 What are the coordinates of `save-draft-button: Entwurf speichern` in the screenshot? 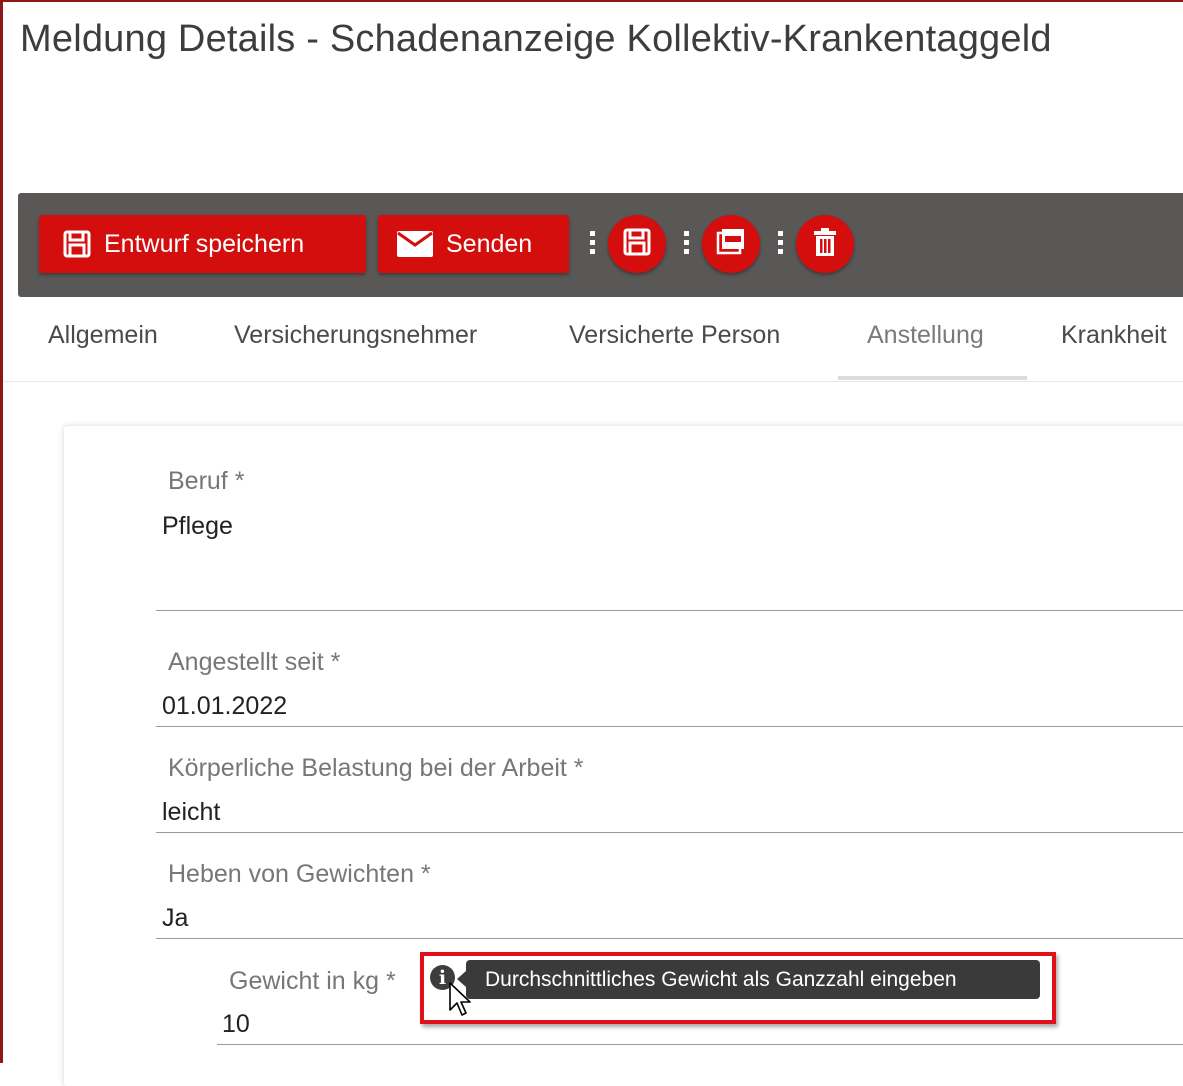 It's located at (202, 244).